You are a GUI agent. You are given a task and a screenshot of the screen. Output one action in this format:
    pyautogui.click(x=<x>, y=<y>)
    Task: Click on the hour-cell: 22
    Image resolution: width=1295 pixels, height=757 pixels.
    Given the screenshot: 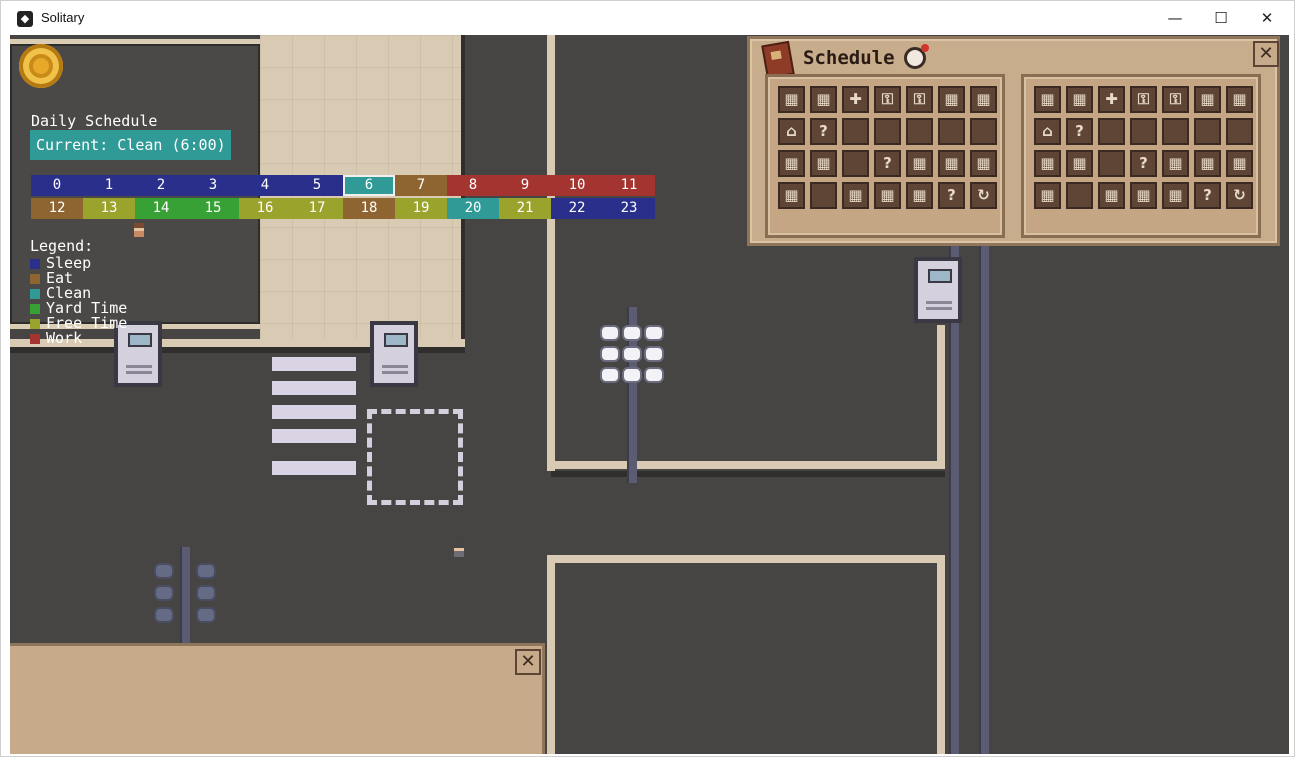 What is the action you would take?
    pyautogui.click(x=577, y=208)
    